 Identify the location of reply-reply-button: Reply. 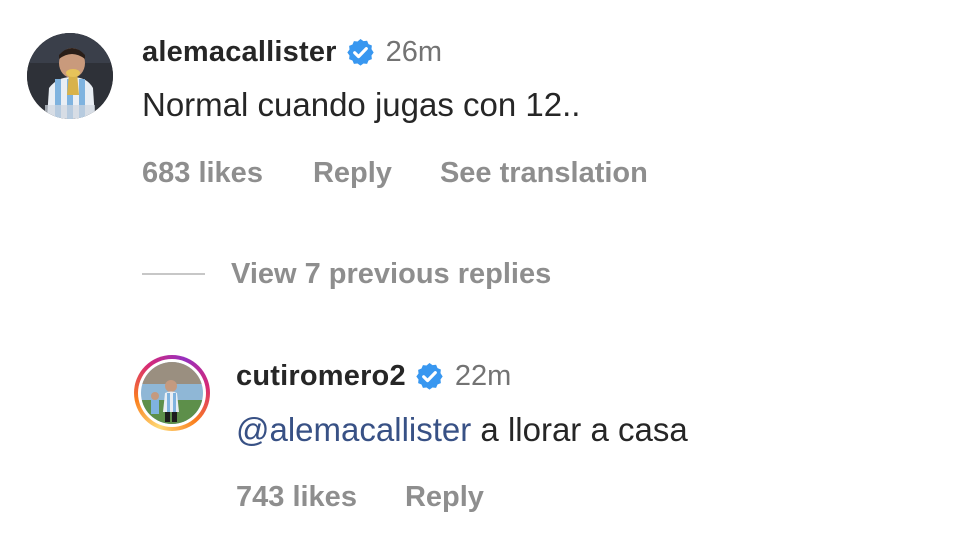
(444, 497).